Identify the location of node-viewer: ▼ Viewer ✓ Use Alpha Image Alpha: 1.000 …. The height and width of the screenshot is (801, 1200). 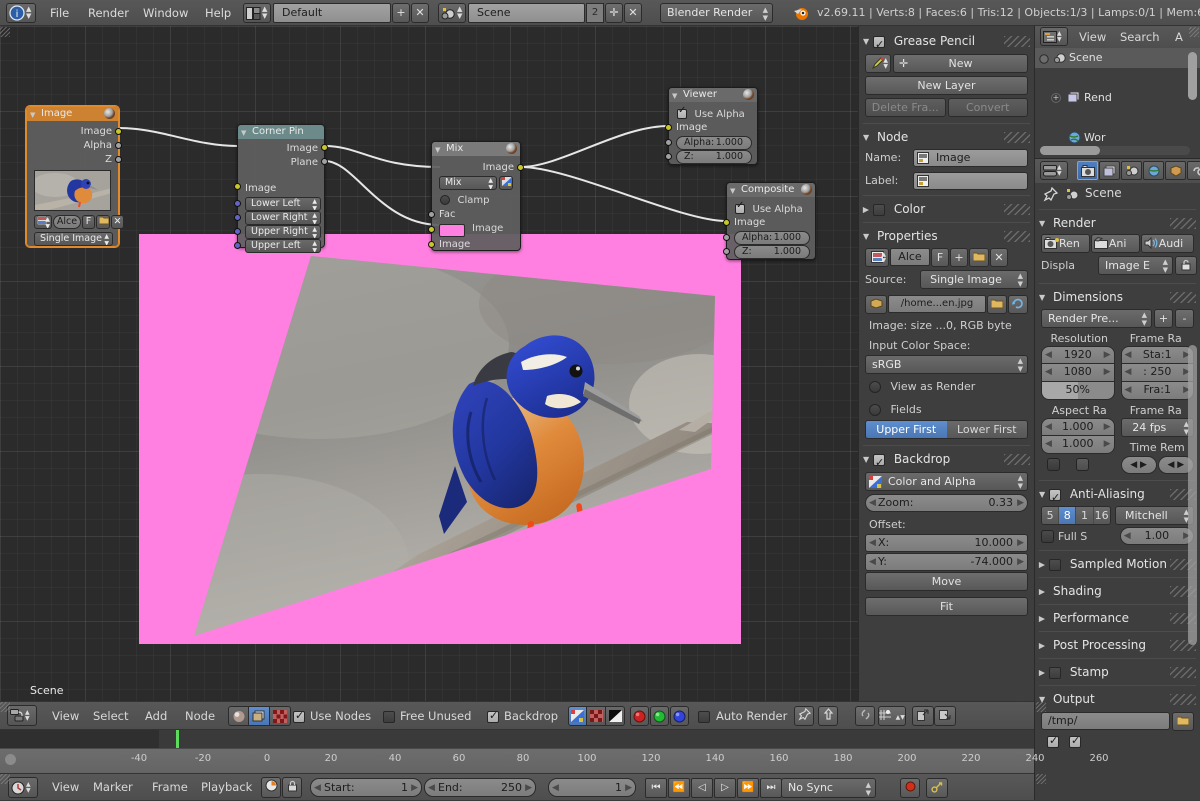
(711, 126).